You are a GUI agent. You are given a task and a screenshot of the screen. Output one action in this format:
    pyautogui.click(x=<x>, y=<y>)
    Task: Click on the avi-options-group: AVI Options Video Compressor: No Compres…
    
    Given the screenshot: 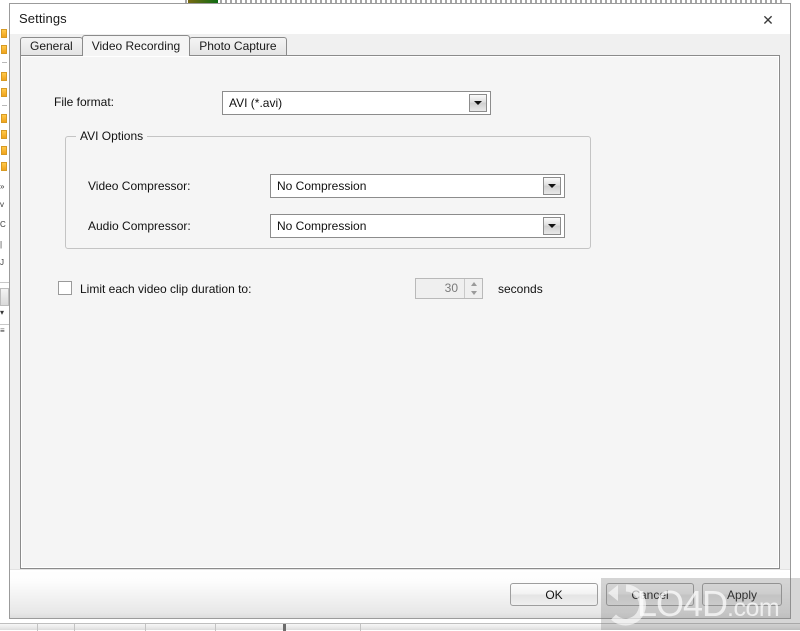 What is the action you would take?
    pyautogui.click(x=328, y=189)
    